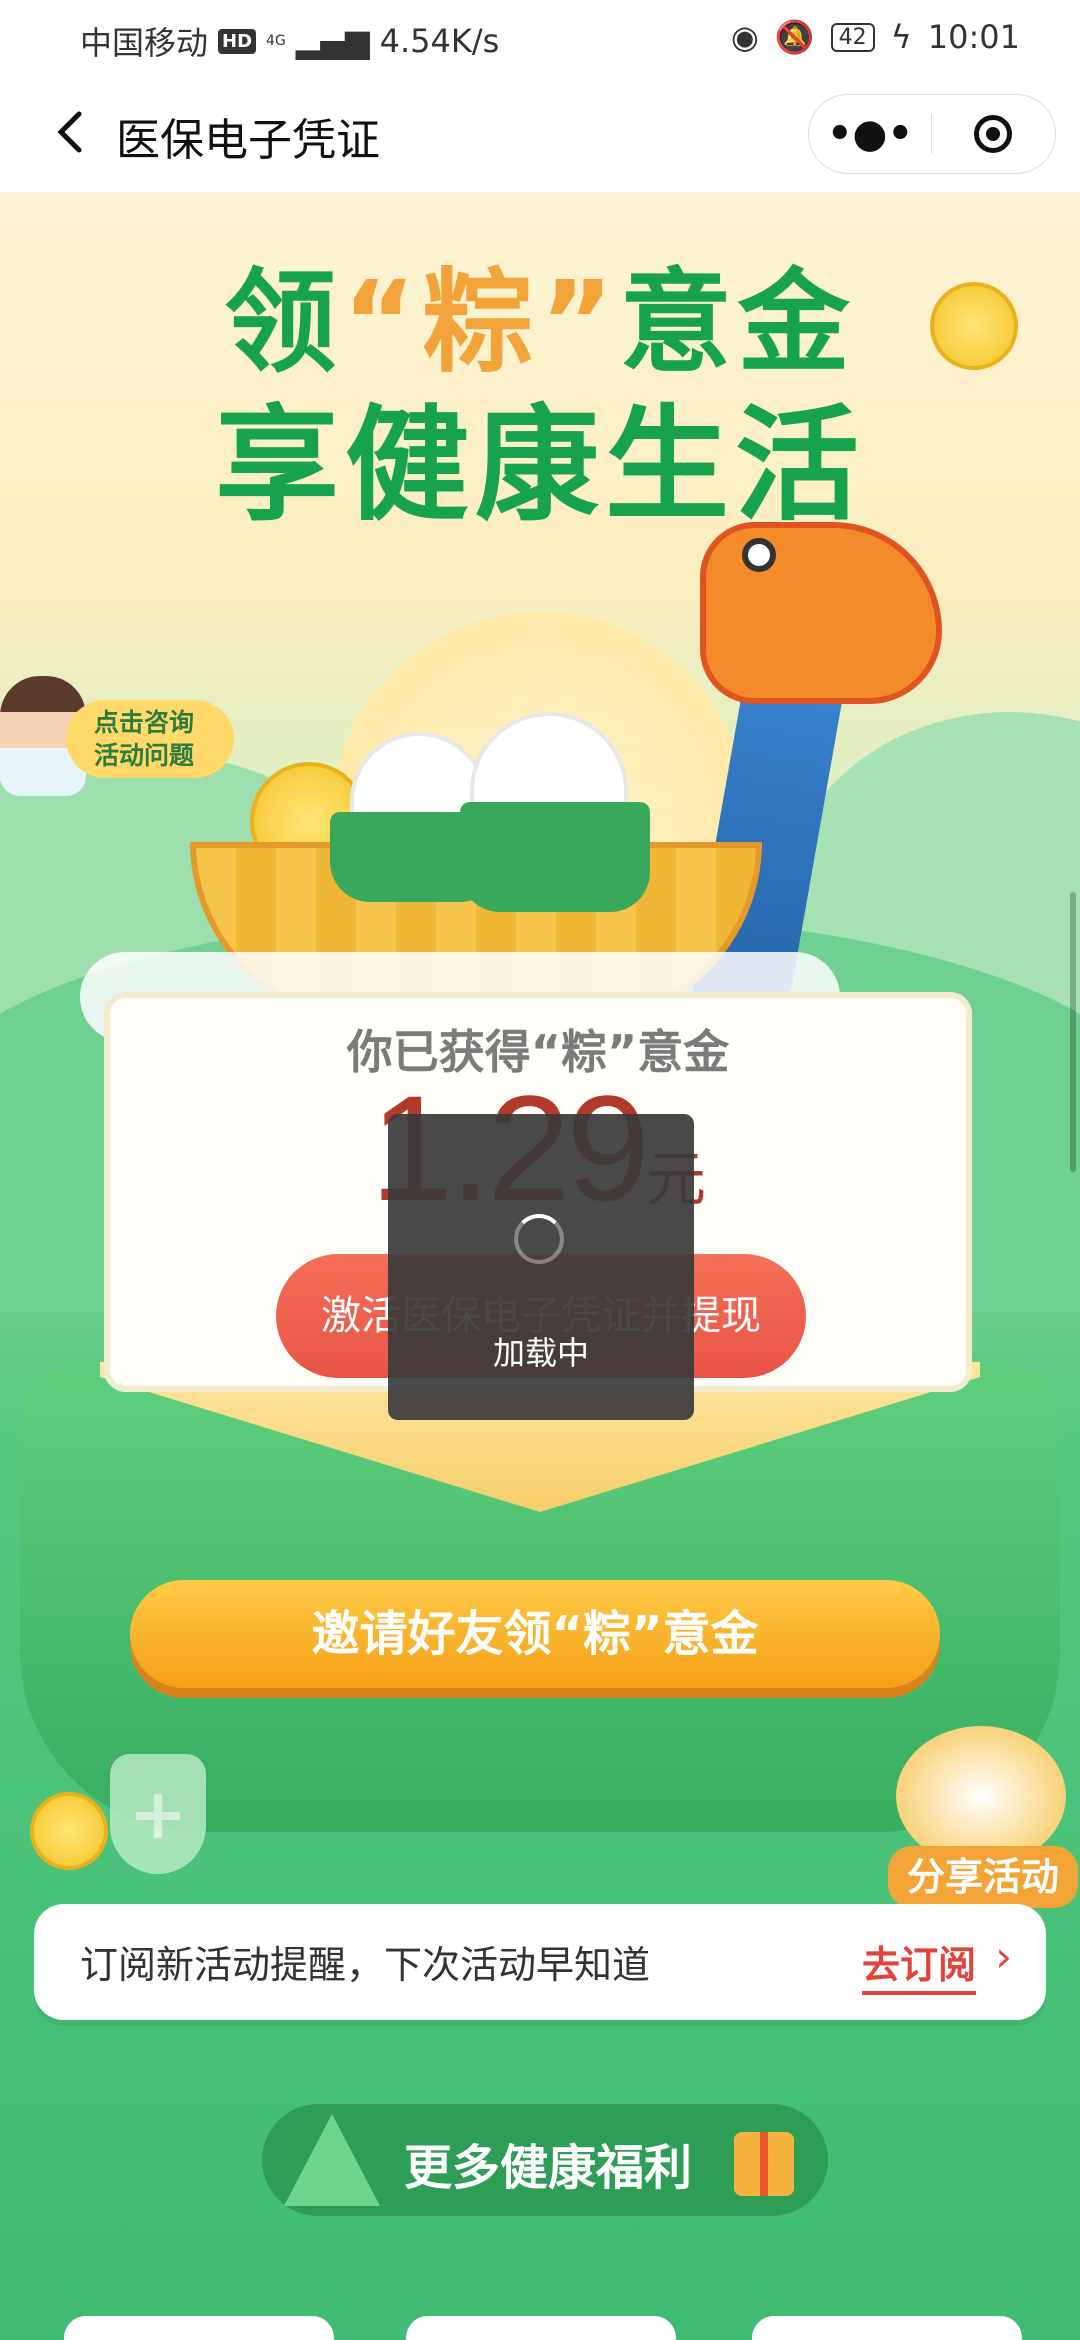 The width and height of the screenshot is (1080, 2340). Describe the element at coordinates (535, 1634) in the screenshot. I see `invite-friends-button: 邀请好友领“粽”意金` at that location.